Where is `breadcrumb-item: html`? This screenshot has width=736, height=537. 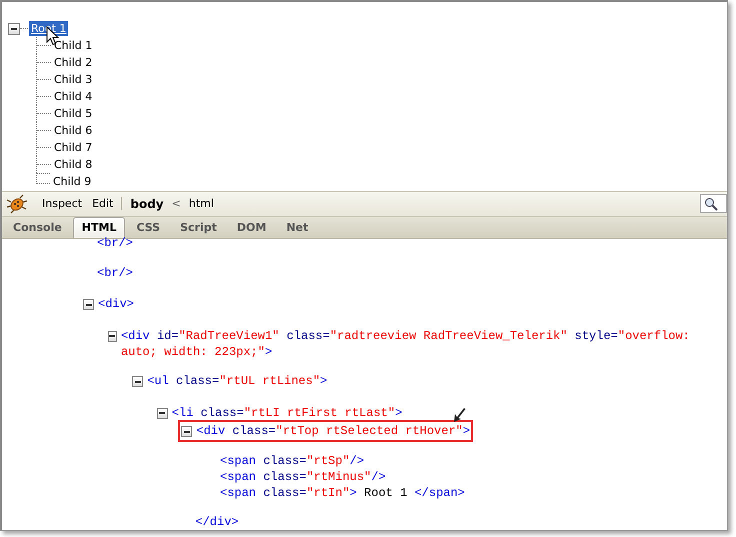 breadcrumb-item: html is located at coordinates (201, 203).